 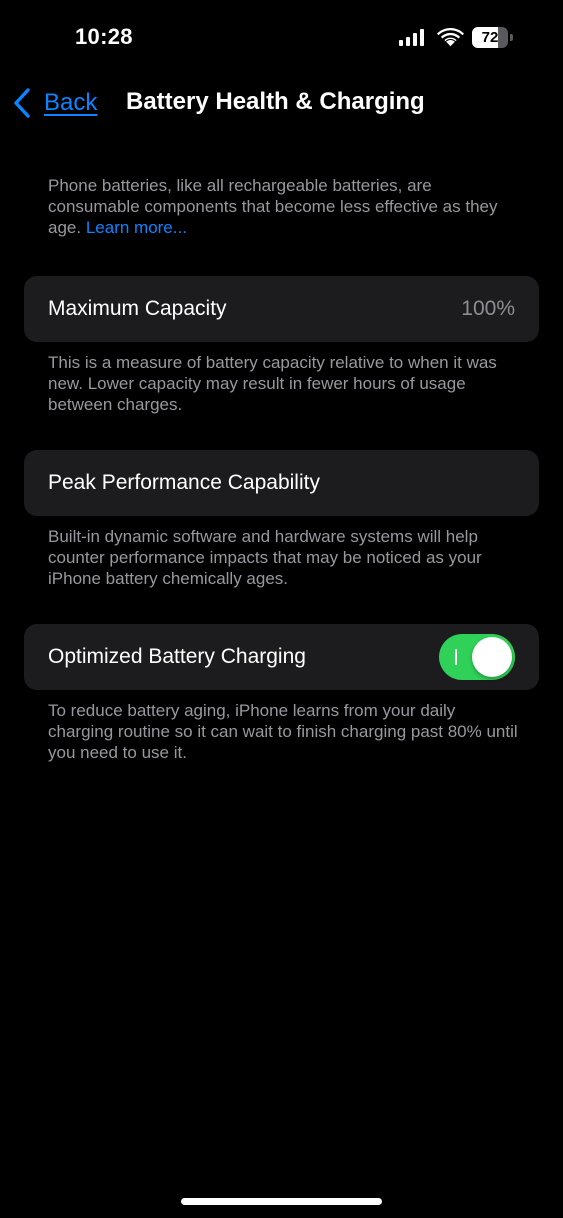 I want to click on toggle-knob, so click(x=492, y=657).